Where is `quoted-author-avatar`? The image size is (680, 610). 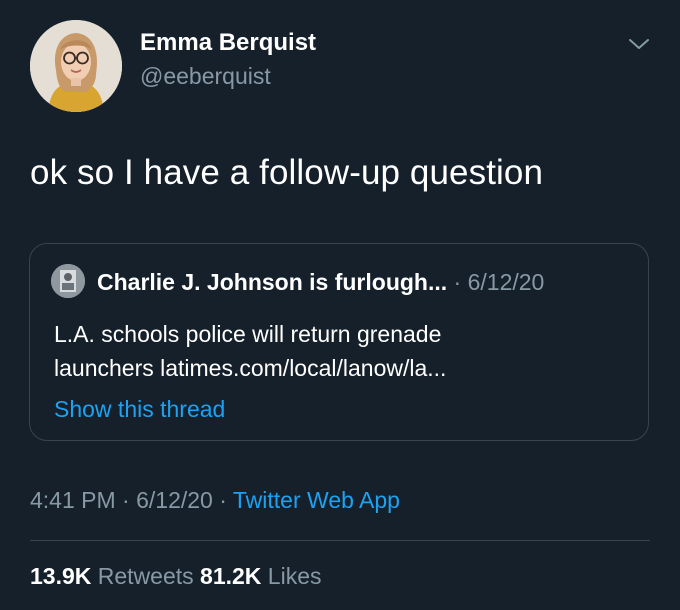
quoted-author-avatar is located at coordinates (68, 281).